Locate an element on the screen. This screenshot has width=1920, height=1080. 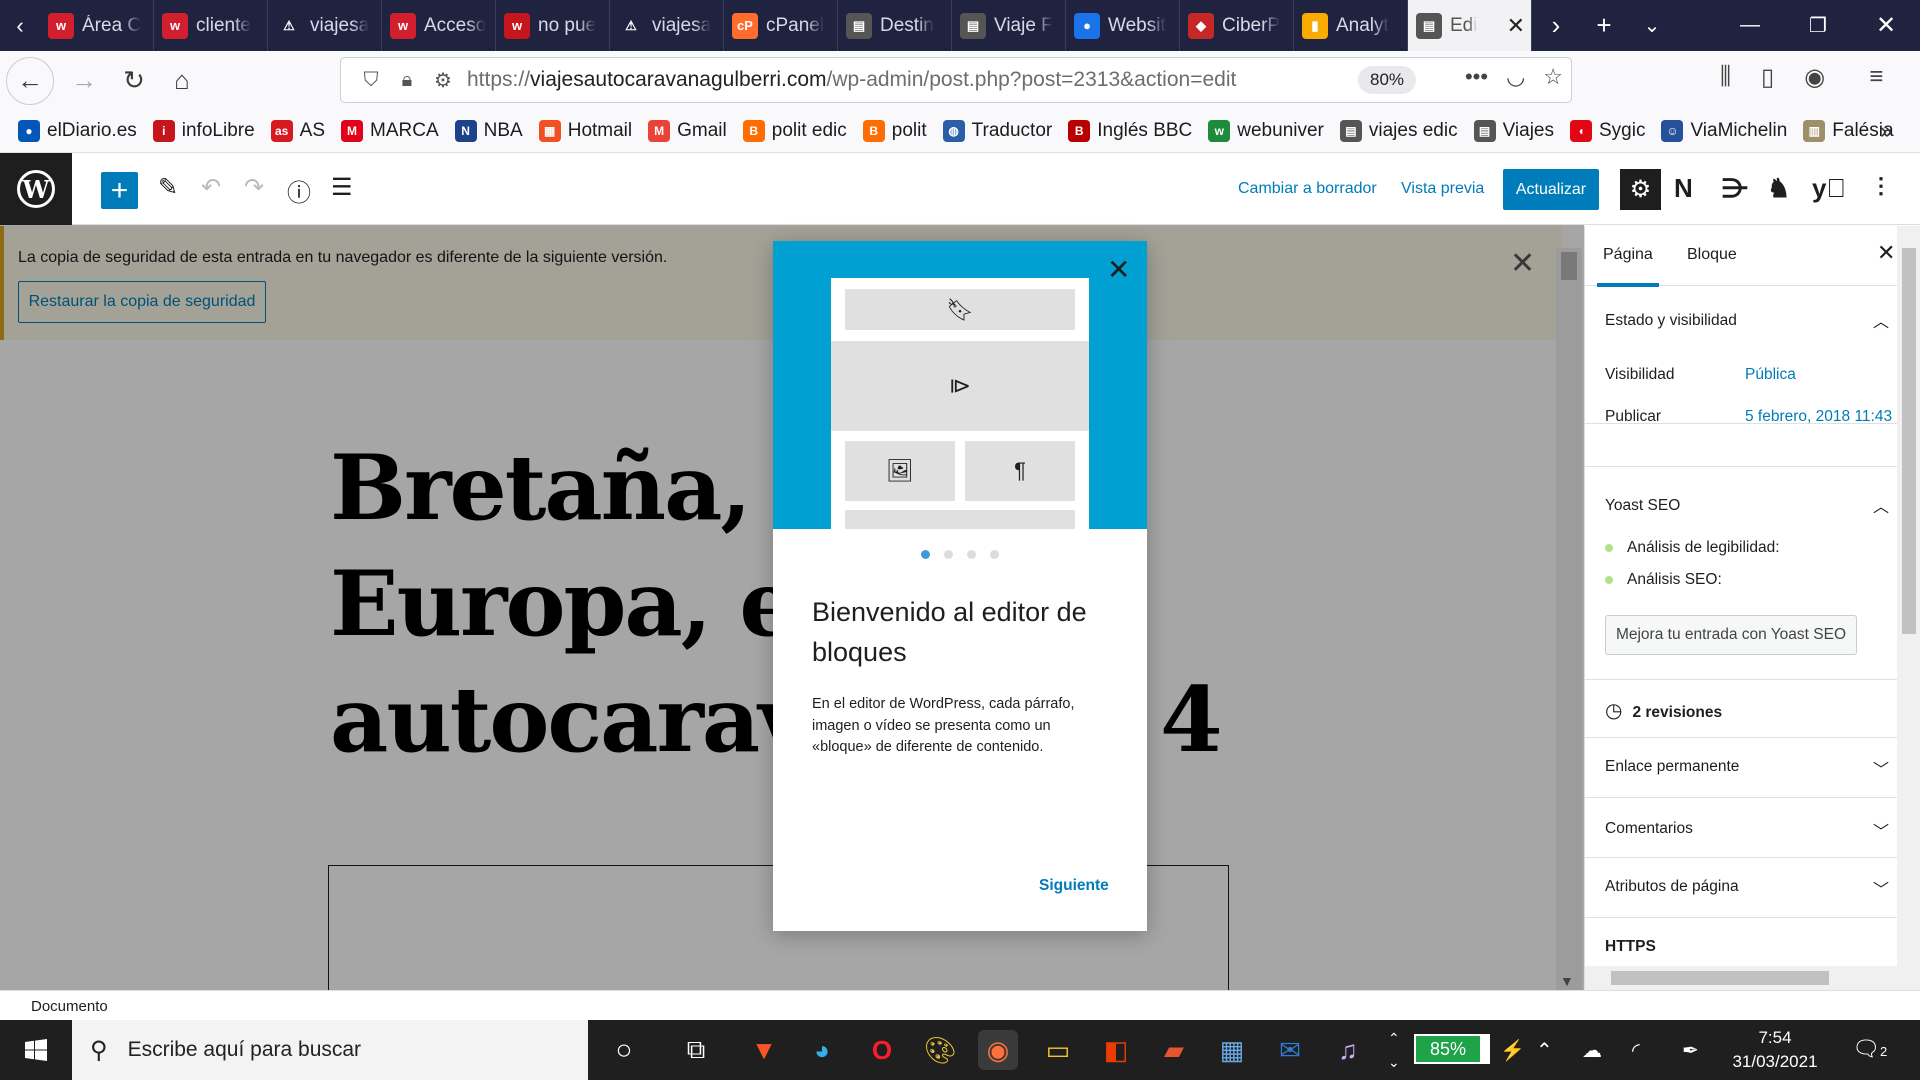
tracking-shield-icon: ⛉ is located at coordinates (371, 80).